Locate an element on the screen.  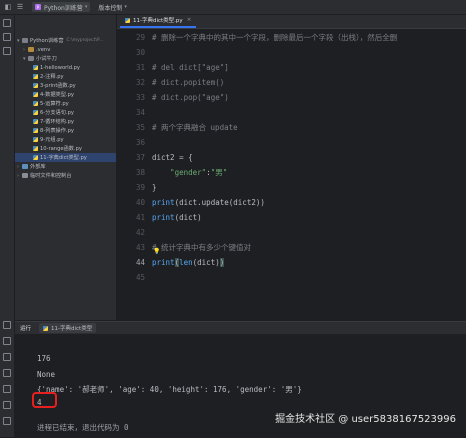
code-line: # del dict["age"] is located at coordinates (190, 67).